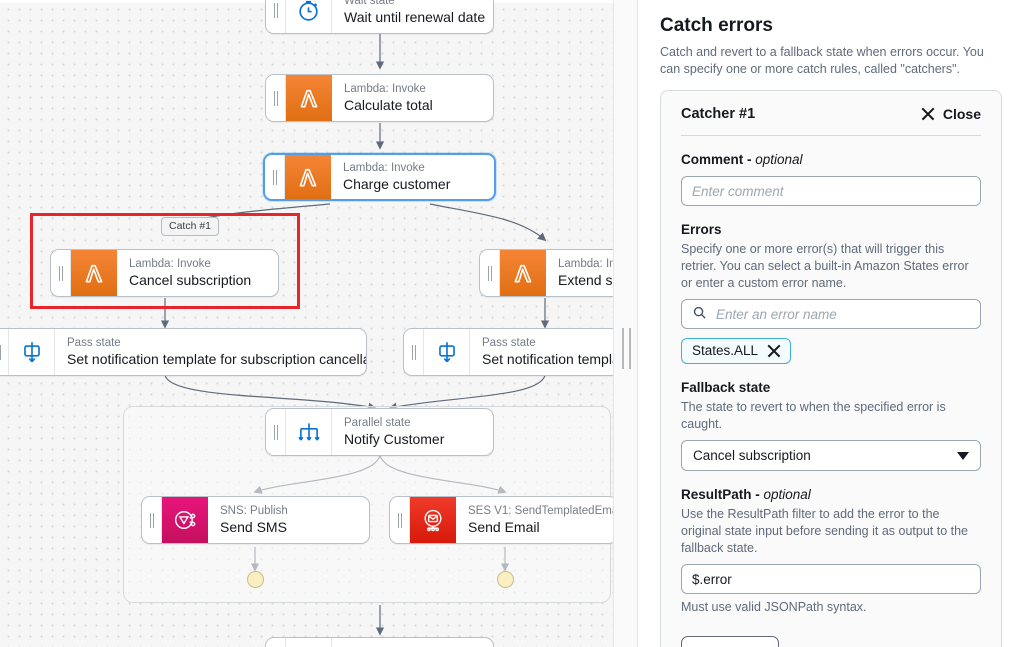  I want to click on panel-splitter, so click(625, 323).